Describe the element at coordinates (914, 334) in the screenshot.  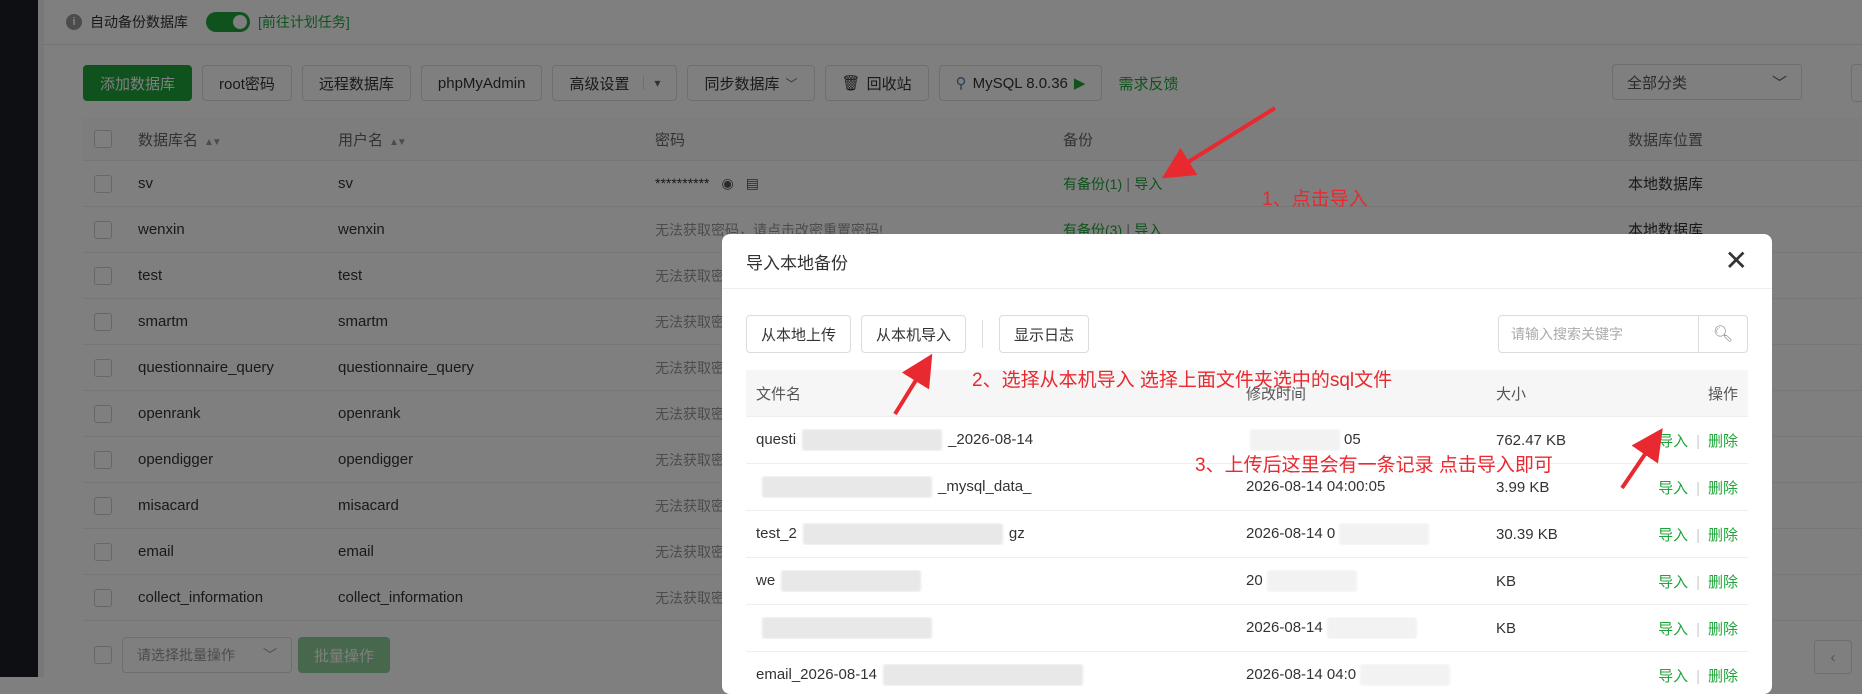
I see `import-local-button: 从本机导入` at that location.